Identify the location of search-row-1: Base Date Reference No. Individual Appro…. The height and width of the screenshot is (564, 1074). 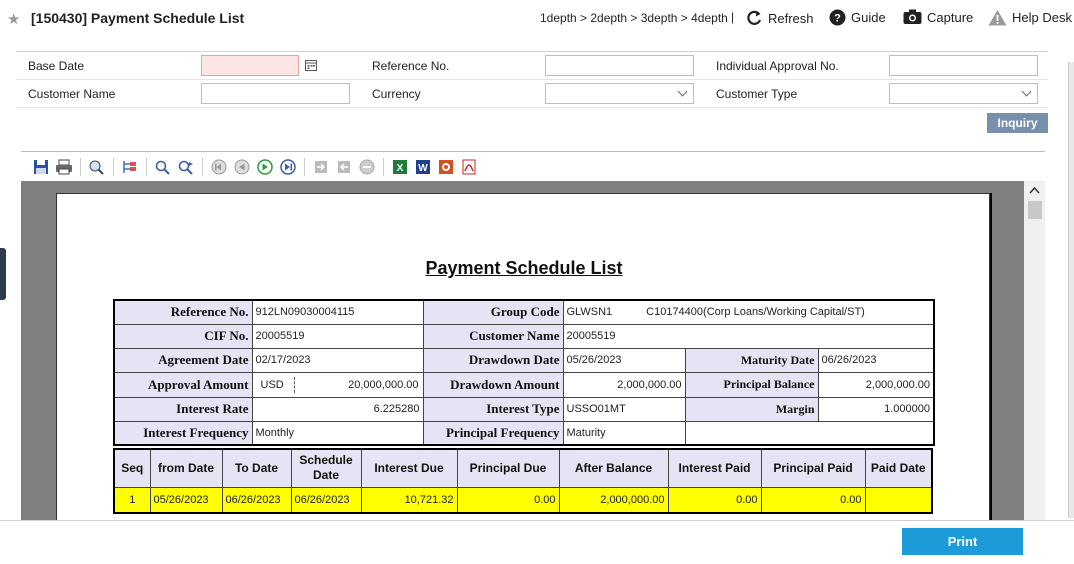
(532, 66).